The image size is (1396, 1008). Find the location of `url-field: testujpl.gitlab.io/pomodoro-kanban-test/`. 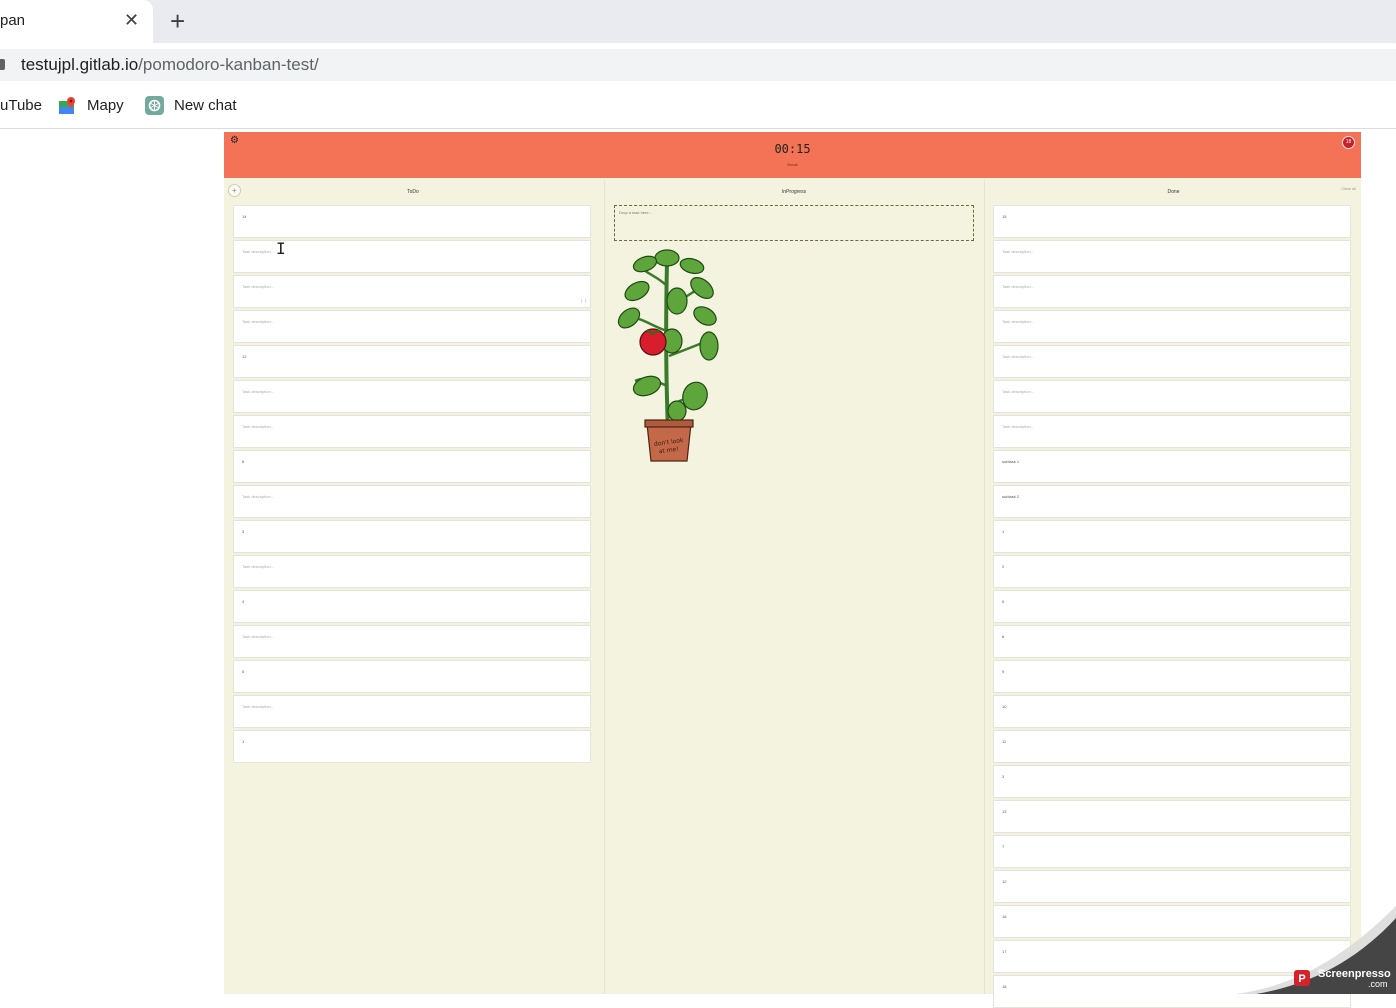

url-field: testujpl.gitlab.io/pomodoro-kanban-test/ is located at coordinates (698, 65).